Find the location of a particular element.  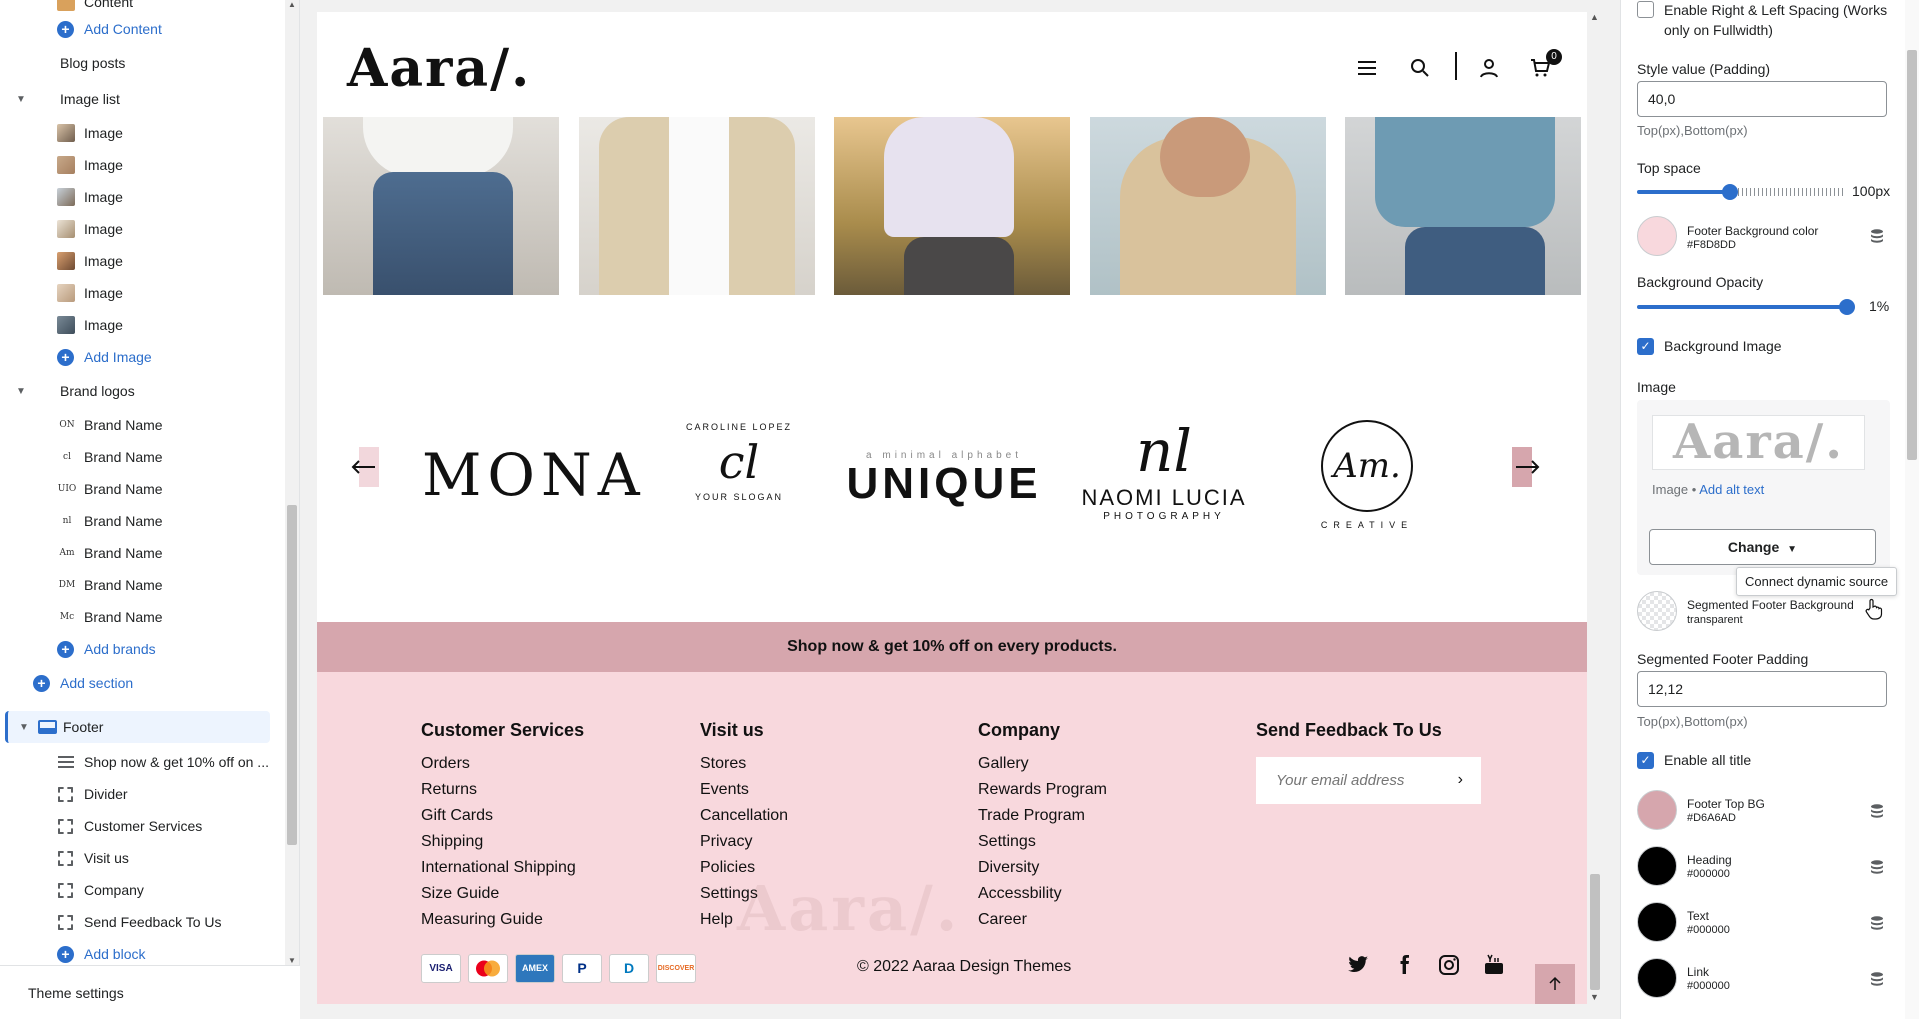

back-to-top-button is located at coordinates (1555, 984).